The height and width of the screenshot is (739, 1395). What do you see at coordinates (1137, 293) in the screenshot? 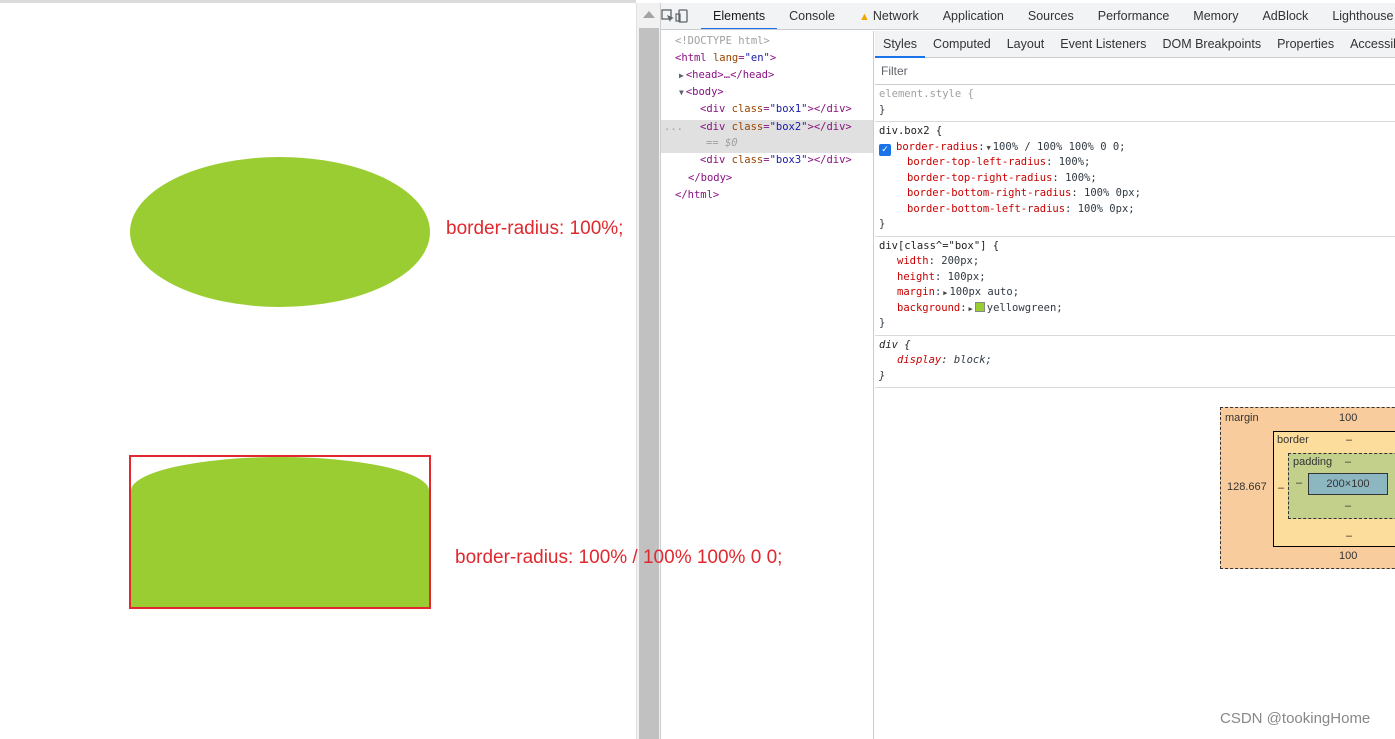
I see `decl-margin: margin: ▶ 100px auto;` at bounding box center [1137, 293].